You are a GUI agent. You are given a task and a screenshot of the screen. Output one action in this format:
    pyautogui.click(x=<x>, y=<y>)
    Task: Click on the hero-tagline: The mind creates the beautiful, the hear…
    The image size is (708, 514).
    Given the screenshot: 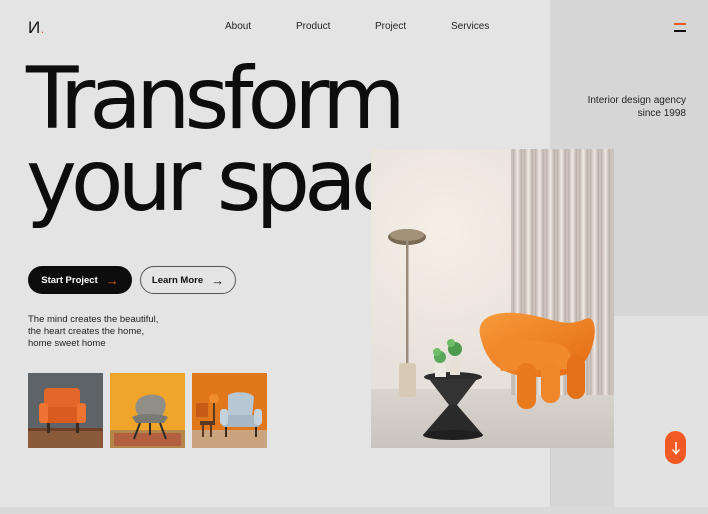 What is the action you would take?
    pyautogui.click(x=93, y=331)
    